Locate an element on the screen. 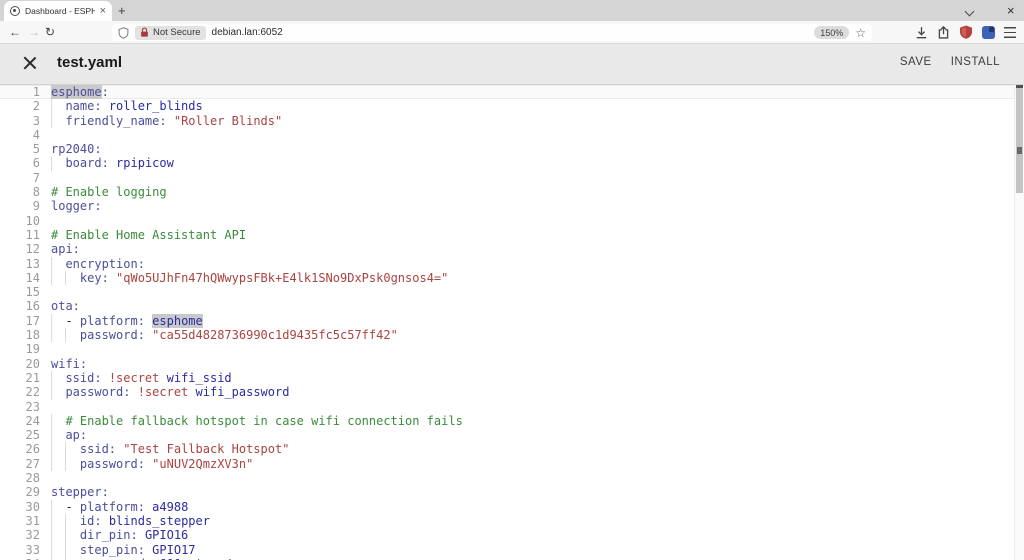  line-content: step_pin: GPIO17 is located at coordinates (123, 549).